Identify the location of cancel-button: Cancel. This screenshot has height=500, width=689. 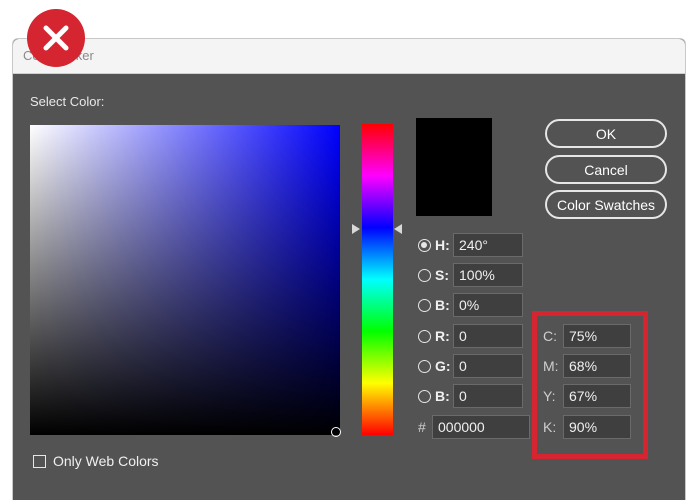
(606, 169).